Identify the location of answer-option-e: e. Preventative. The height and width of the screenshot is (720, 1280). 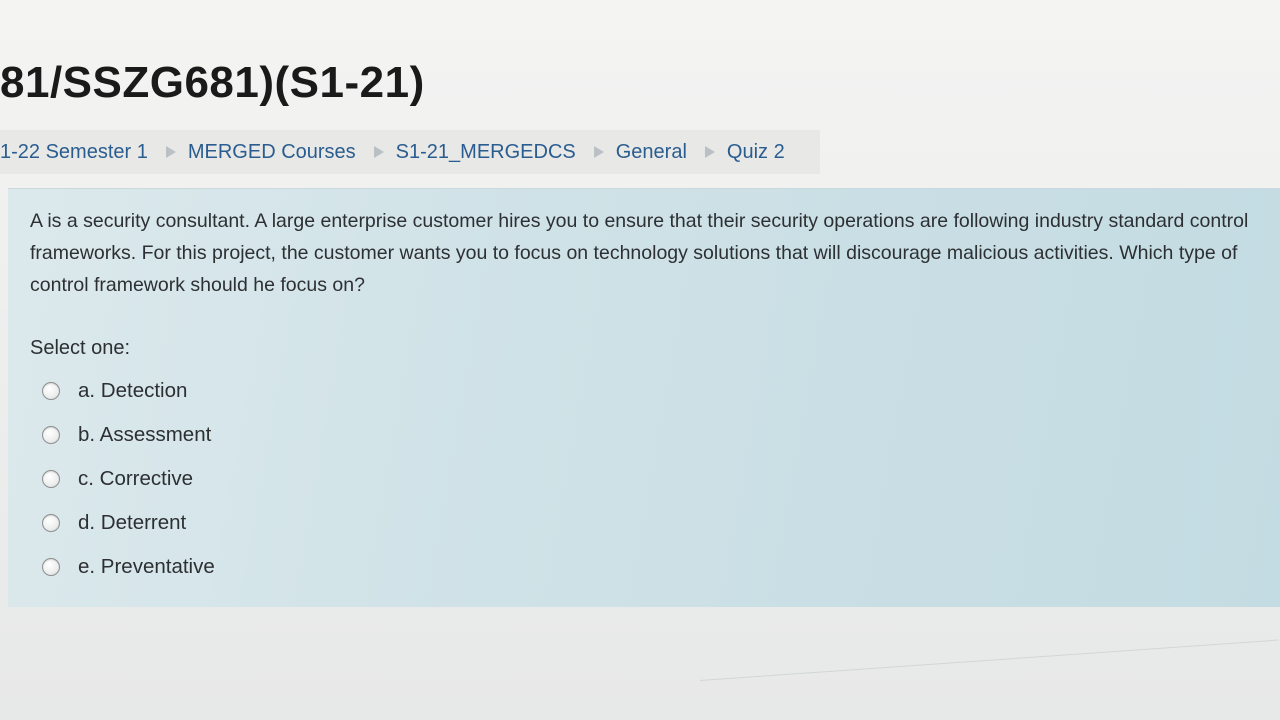
(128, 567).